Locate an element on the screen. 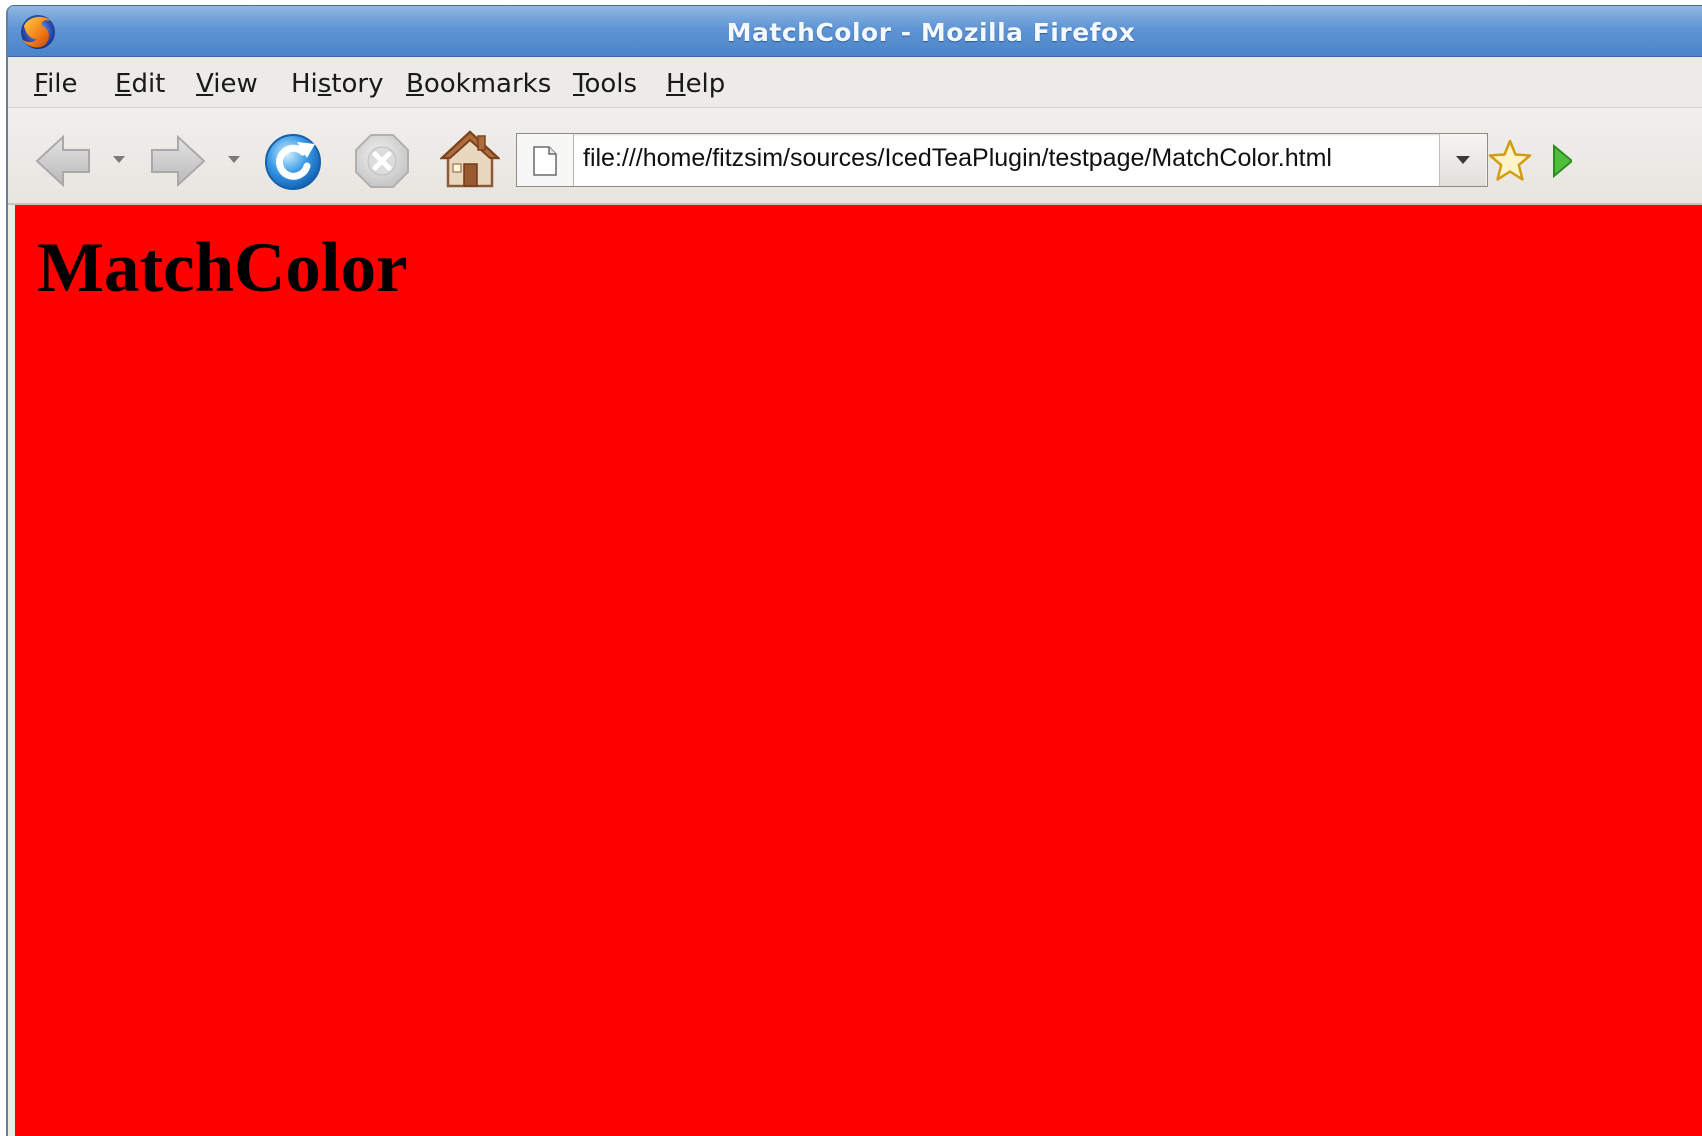 Image resolution: width=1702 pixels, height=1136 pixels. menu-file: File is located at coordinates (56, 84).